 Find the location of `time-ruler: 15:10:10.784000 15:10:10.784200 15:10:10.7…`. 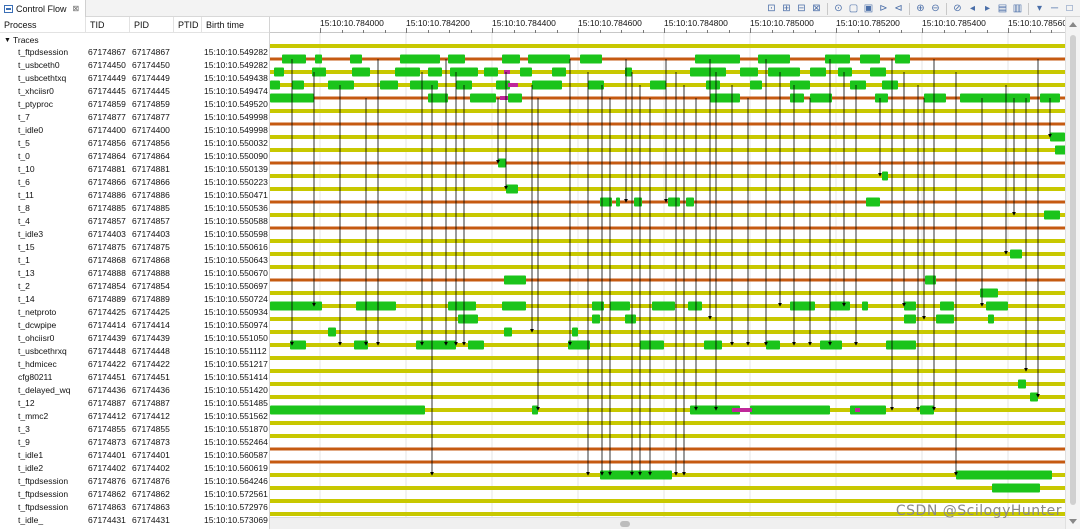

time-ruler: 15:10:10.784000 15:10:10.784200 15:10:10.7… is located at coordinates (675, 25).